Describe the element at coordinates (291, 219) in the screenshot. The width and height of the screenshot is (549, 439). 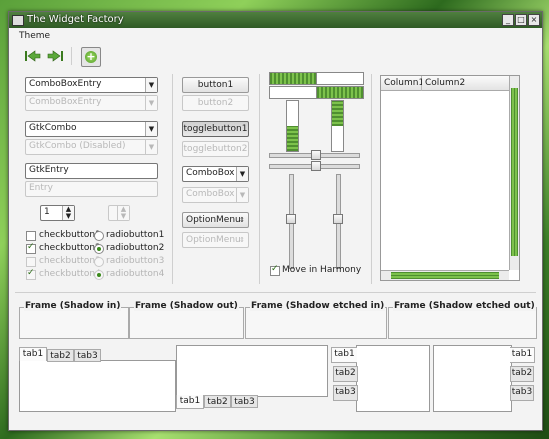
I see `vscale-1-slider` at that location.